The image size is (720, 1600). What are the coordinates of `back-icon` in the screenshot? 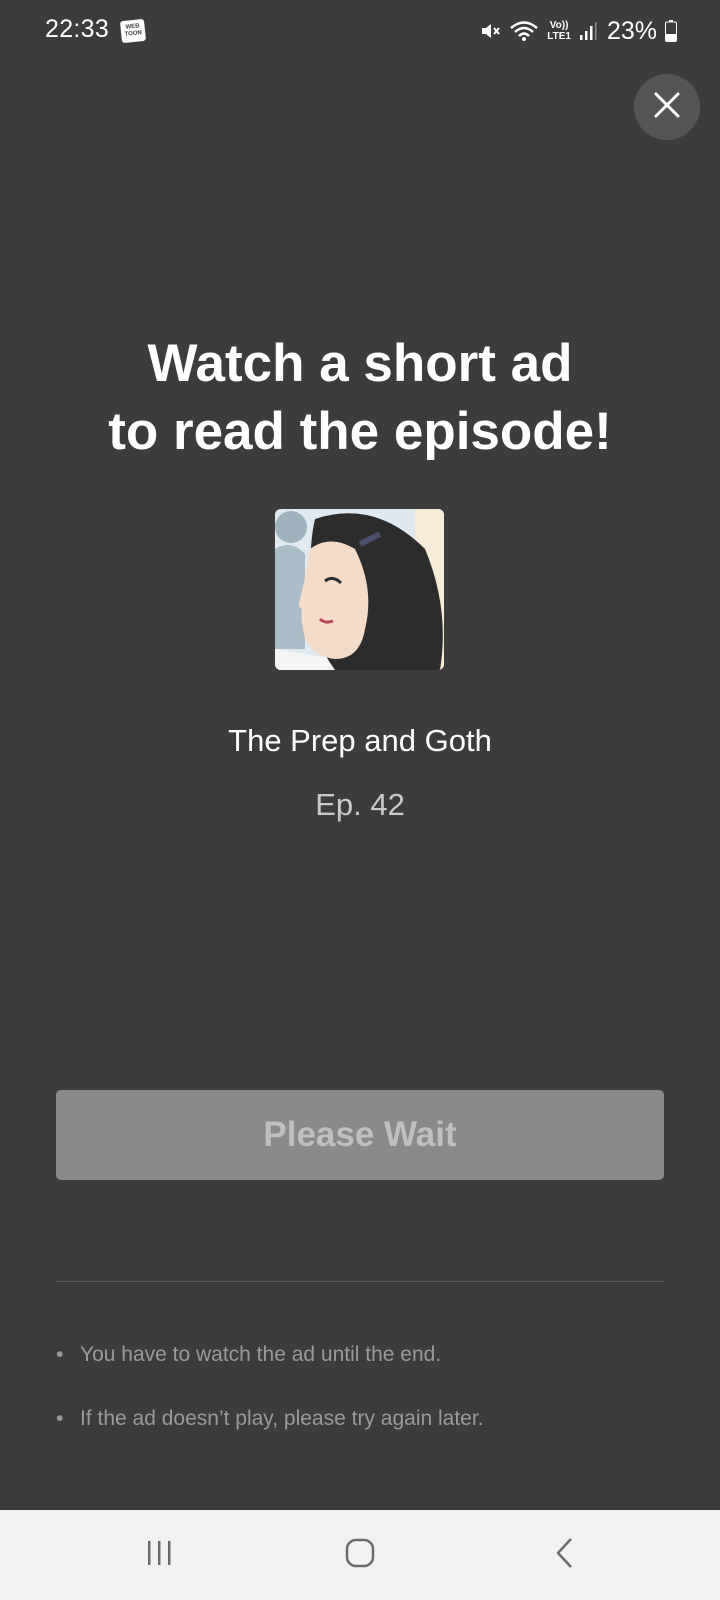 It's located at (565, 1555).